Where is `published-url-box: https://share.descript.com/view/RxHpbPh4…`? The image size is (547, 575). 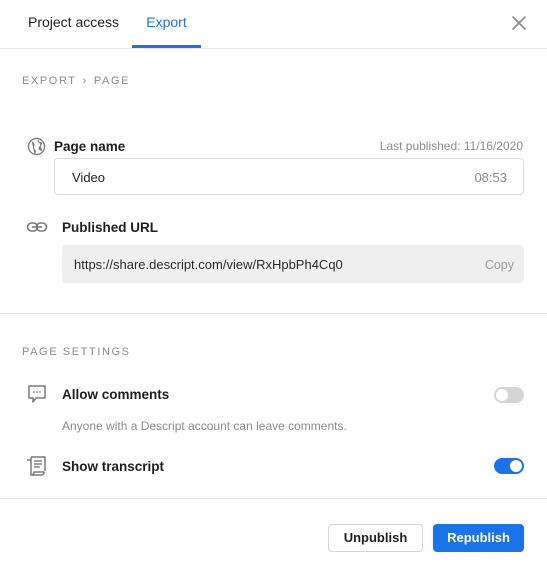
published-url-box: https://share.descript.com/view/RxHpbPh4… is located at coordinates (293, 264).